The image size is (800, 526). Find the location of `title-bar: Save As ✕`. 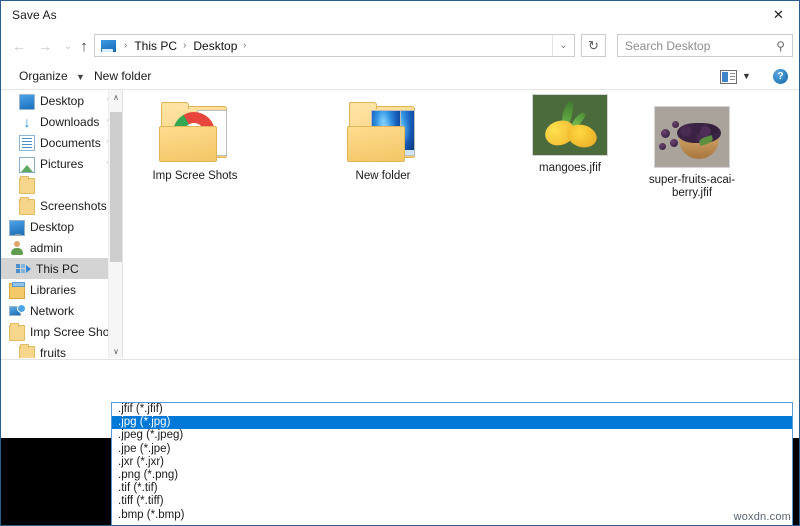

title-bar: Save As ✕ is located at coordinates (400, 15).